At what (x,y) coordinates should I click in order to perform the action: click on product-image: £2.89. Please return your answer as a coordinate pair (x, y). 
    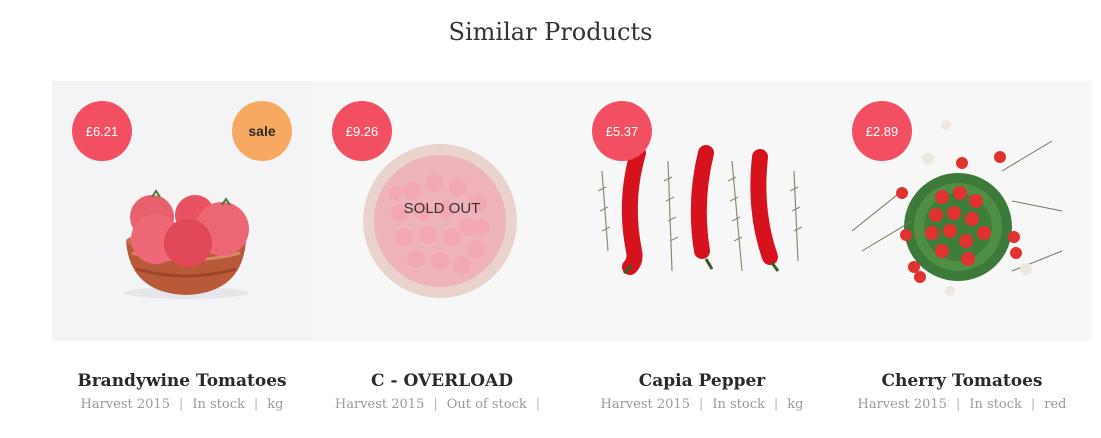
    Looking at the image, I should click on (962, 211).